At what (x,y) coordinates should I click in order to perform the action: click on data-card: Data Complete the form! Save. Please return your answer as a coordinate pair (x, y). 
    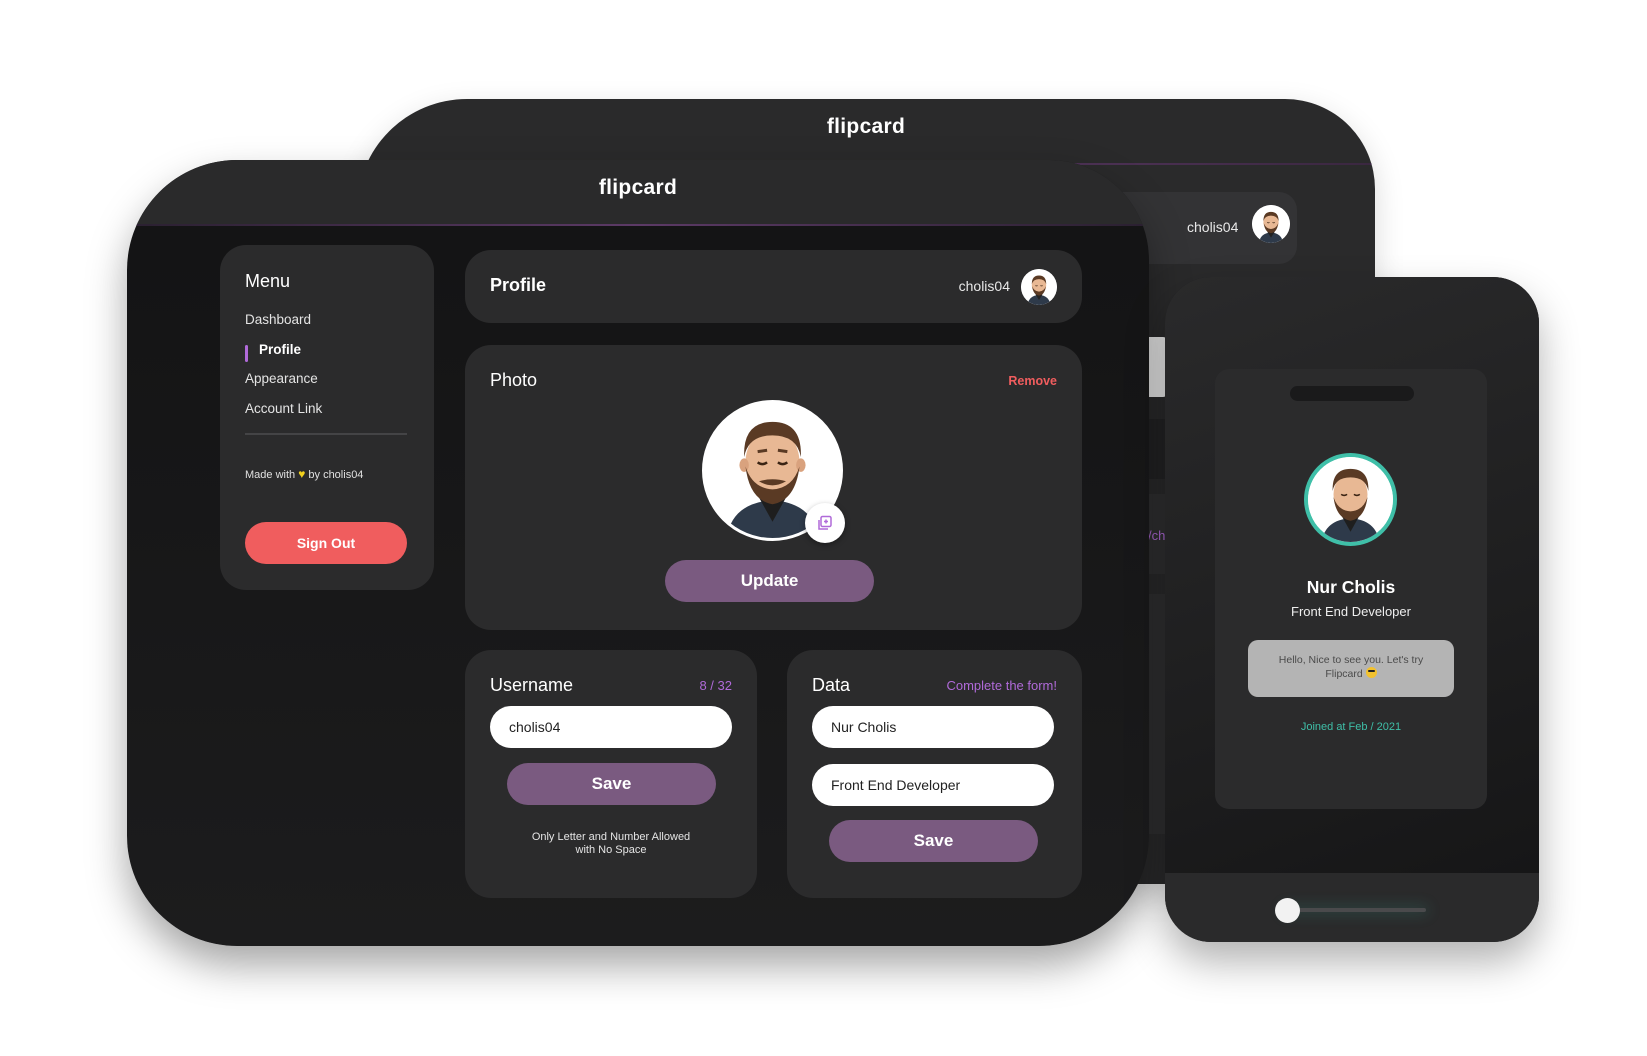
    Looking at the image, I should click on (934, 774).